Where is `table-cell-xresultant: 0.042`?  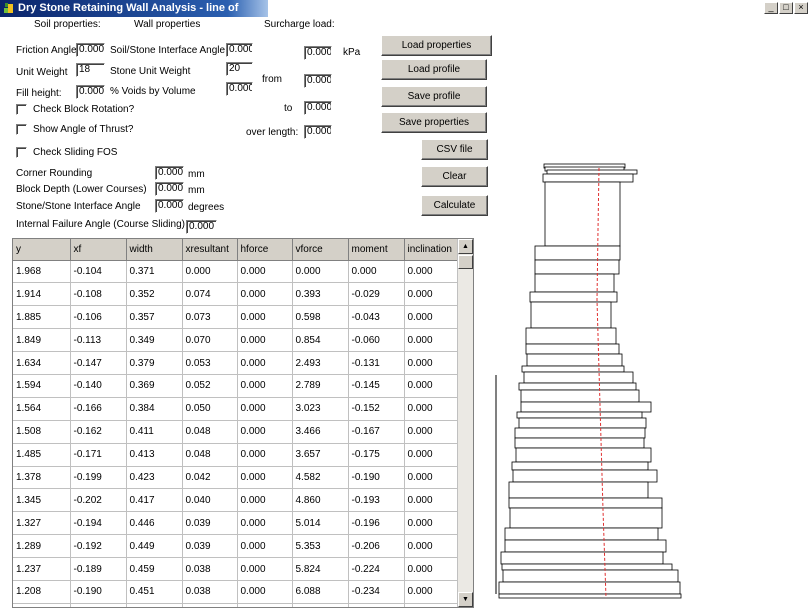
table-cell-xresultant: 0.042 is located at coordinates (210, 478).